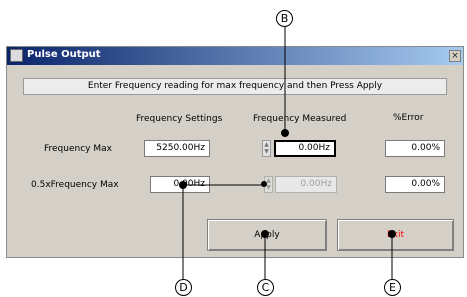  I want to click on callout-d-dot, so click(183, 185).